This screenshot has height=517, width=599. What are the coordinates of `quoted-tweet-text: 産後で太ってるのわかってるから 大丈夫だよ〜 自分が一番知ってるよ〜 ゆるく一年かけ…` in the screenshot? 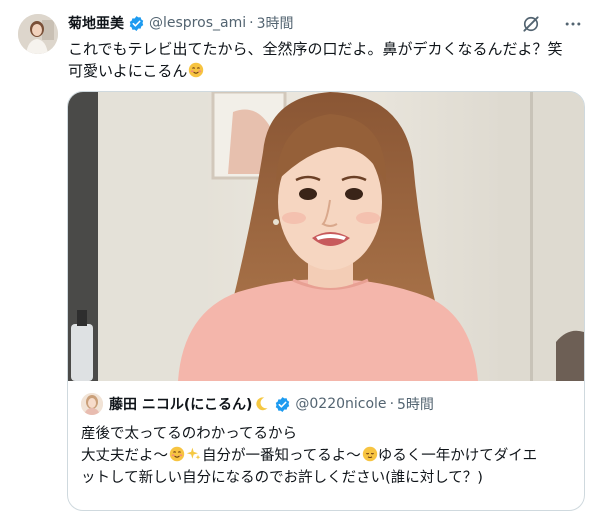 It's located at (326, 456).